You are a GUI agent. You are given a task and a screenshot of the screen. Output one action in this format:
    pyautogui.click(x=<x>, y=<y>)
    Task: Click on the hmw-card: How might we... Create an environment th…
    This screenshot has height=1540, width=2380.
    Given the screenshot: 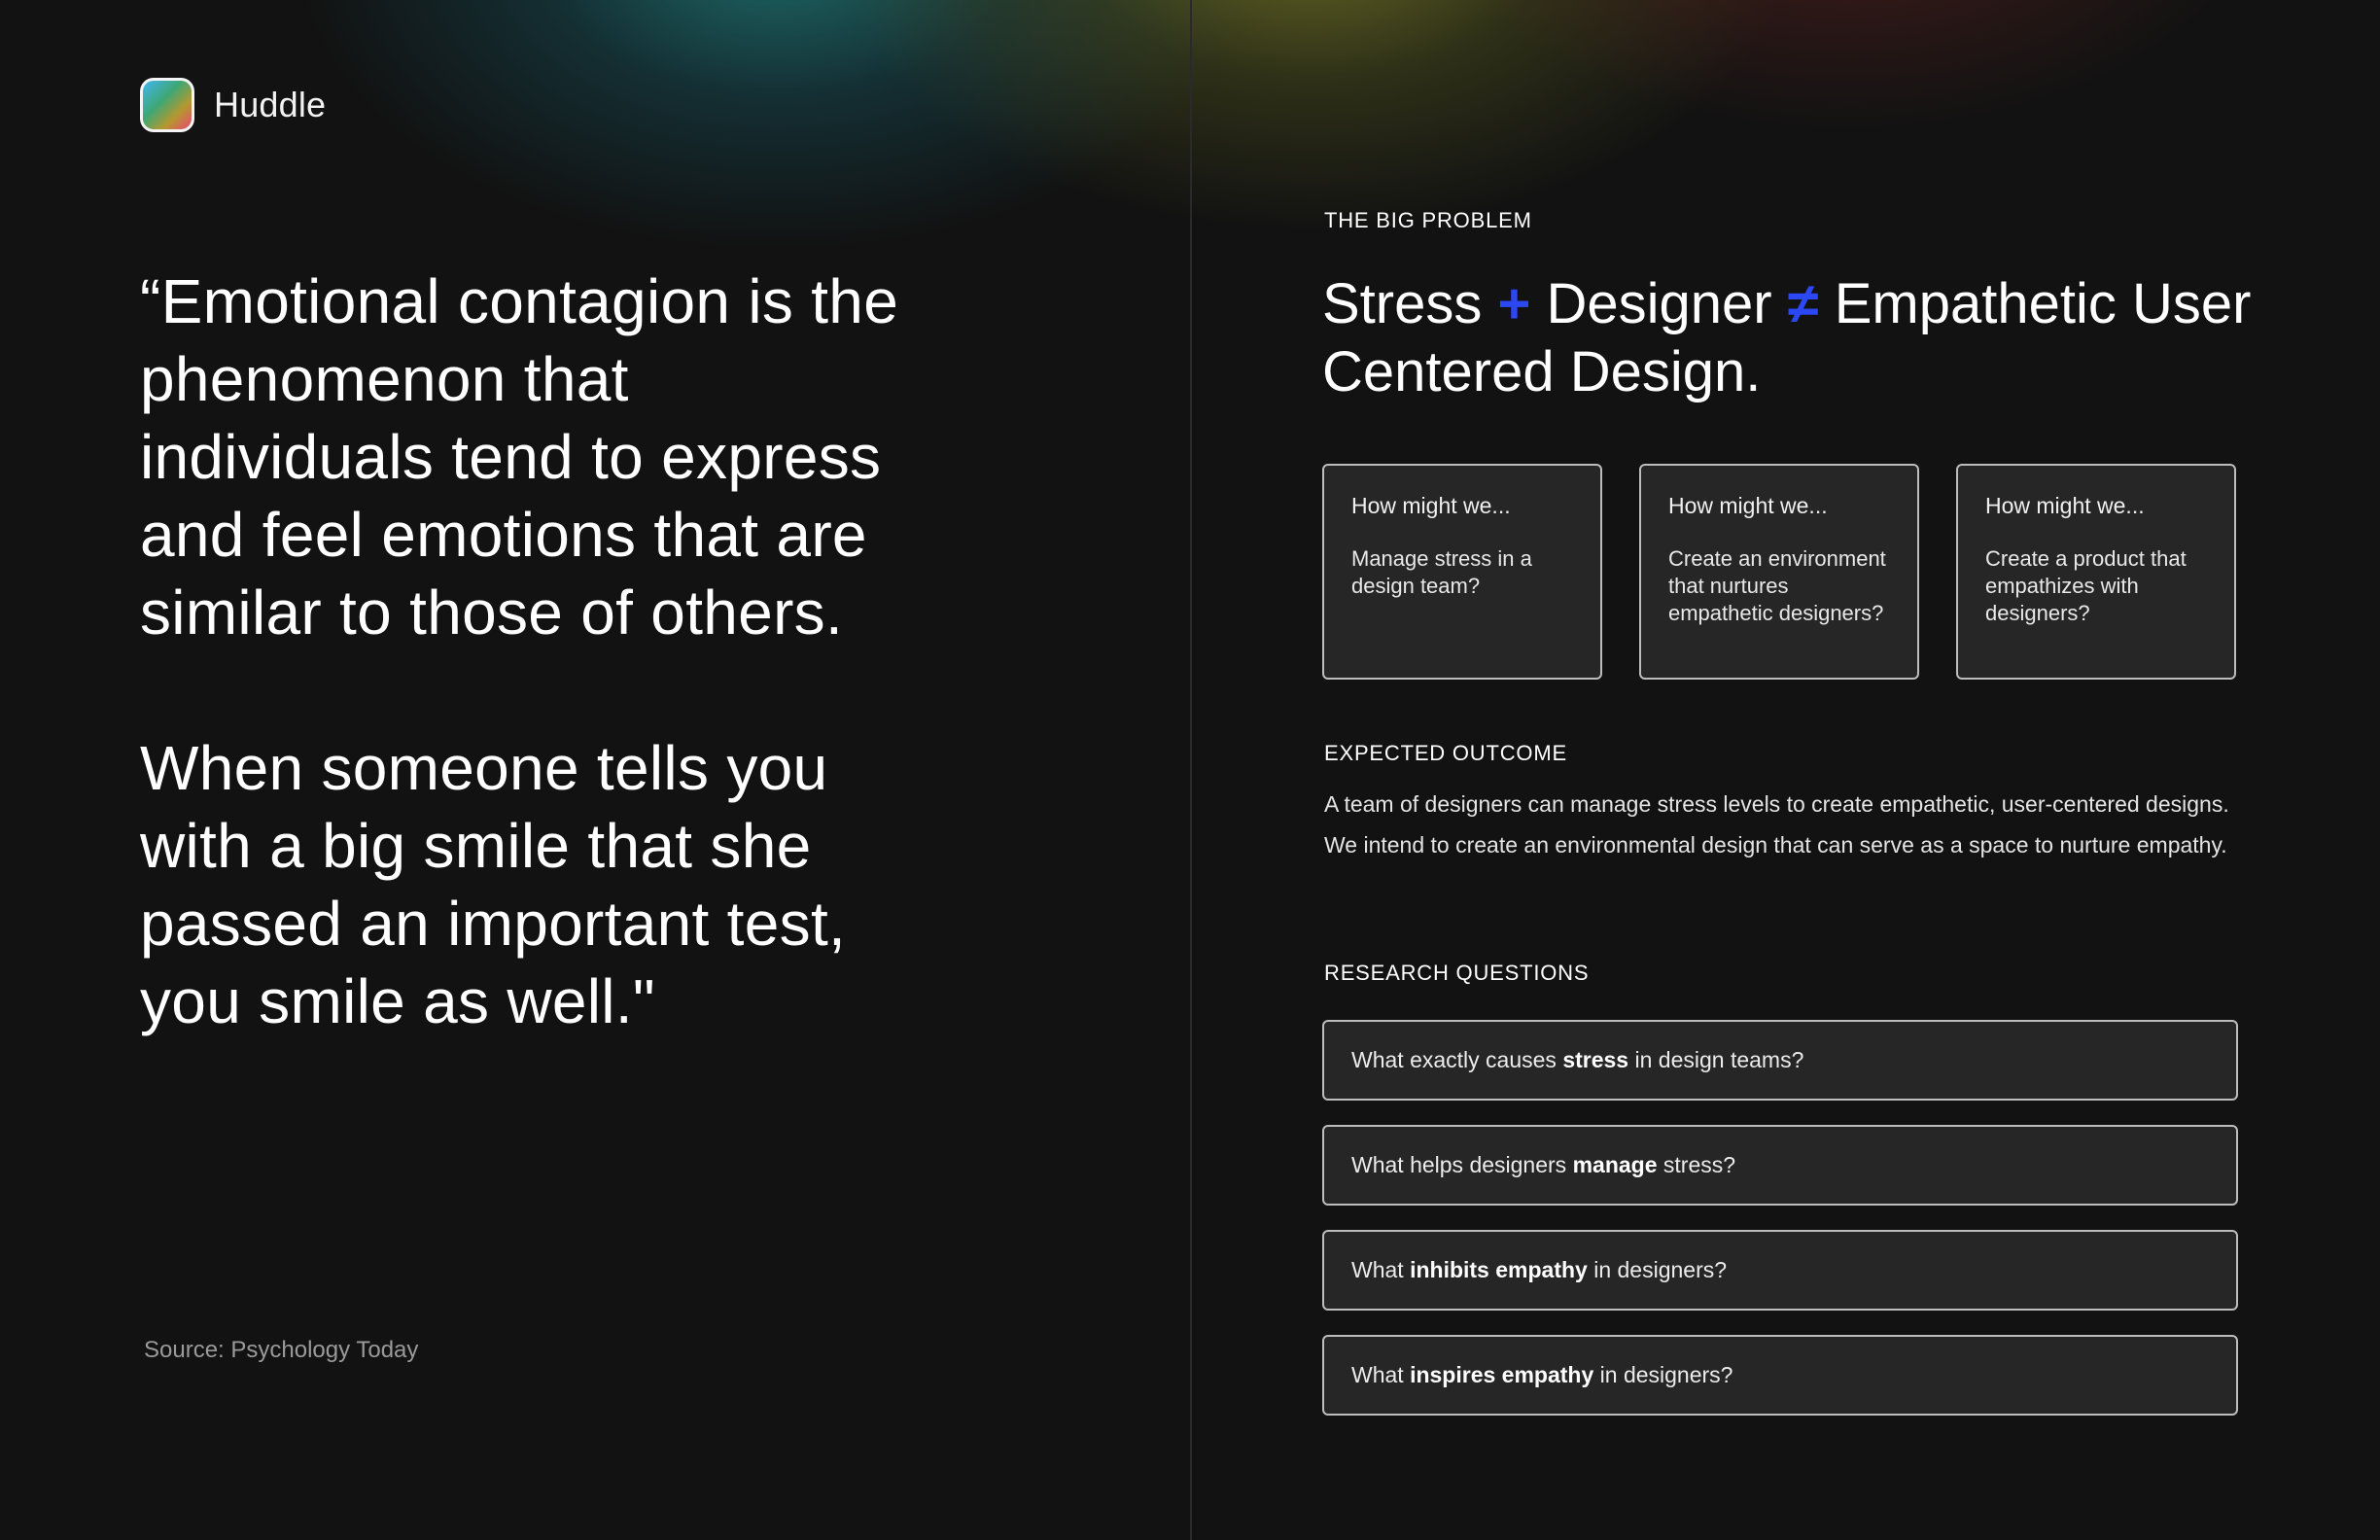 What is the action you would take?
    pyautogui.click(x=1779, y=572)
    